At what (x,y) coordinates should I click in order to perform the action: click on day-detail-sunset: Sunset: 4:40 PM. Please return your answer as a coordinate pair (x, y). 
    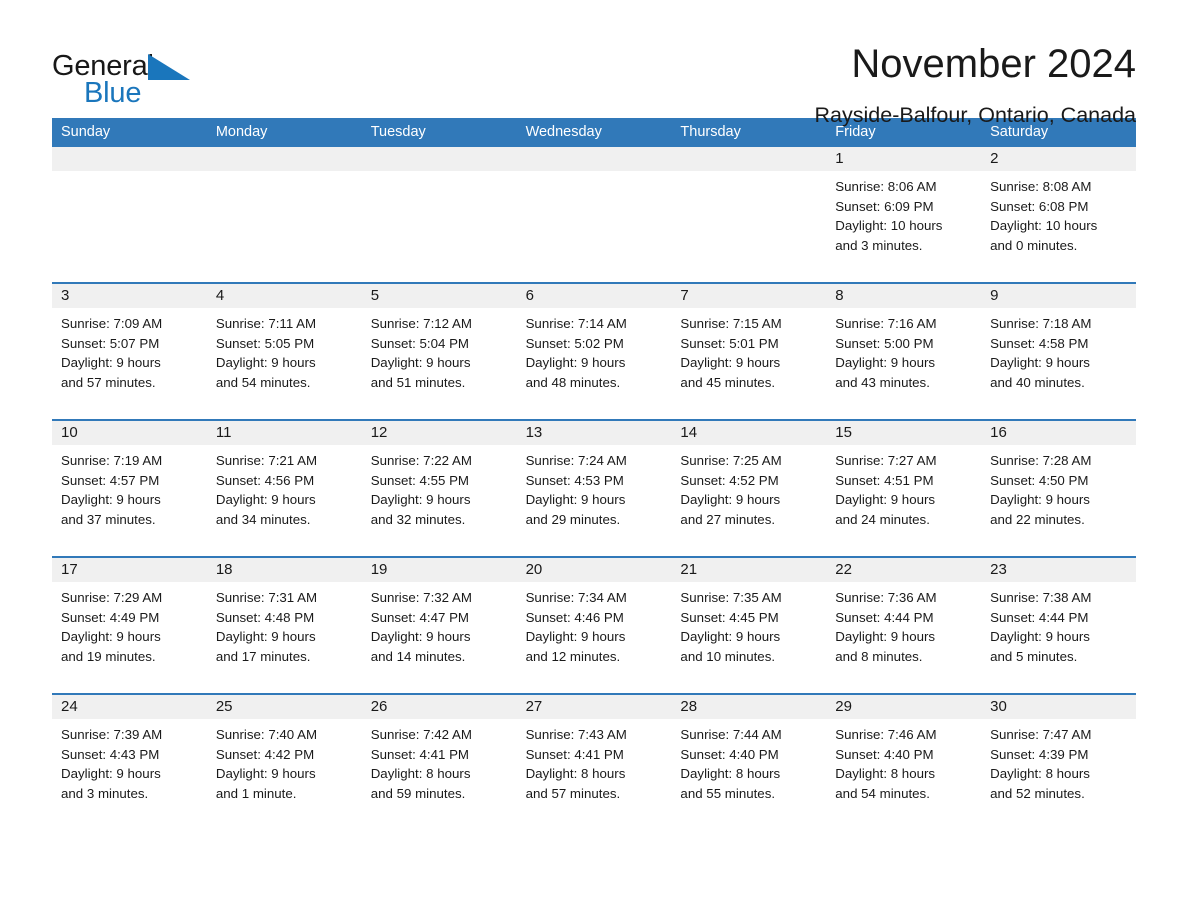
    Looking at the image, I should click on (884, 754).